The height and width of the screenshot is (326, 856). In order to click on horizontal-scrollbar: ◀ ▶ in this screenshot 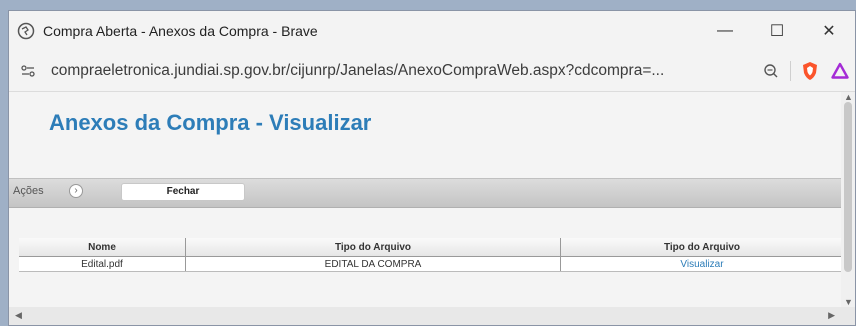, I will do `click(432, 316)`.